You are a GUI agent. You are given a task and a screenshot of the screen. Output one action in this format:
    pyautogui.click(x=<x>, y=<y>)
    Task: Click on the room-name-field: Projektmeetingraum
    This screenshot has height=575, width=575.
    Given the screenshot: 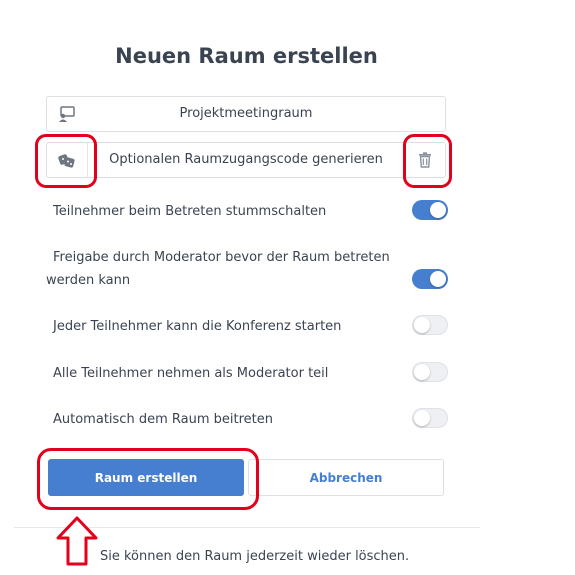 What is the action you would take?
    pyautogui.click(x=246, y=114)
    